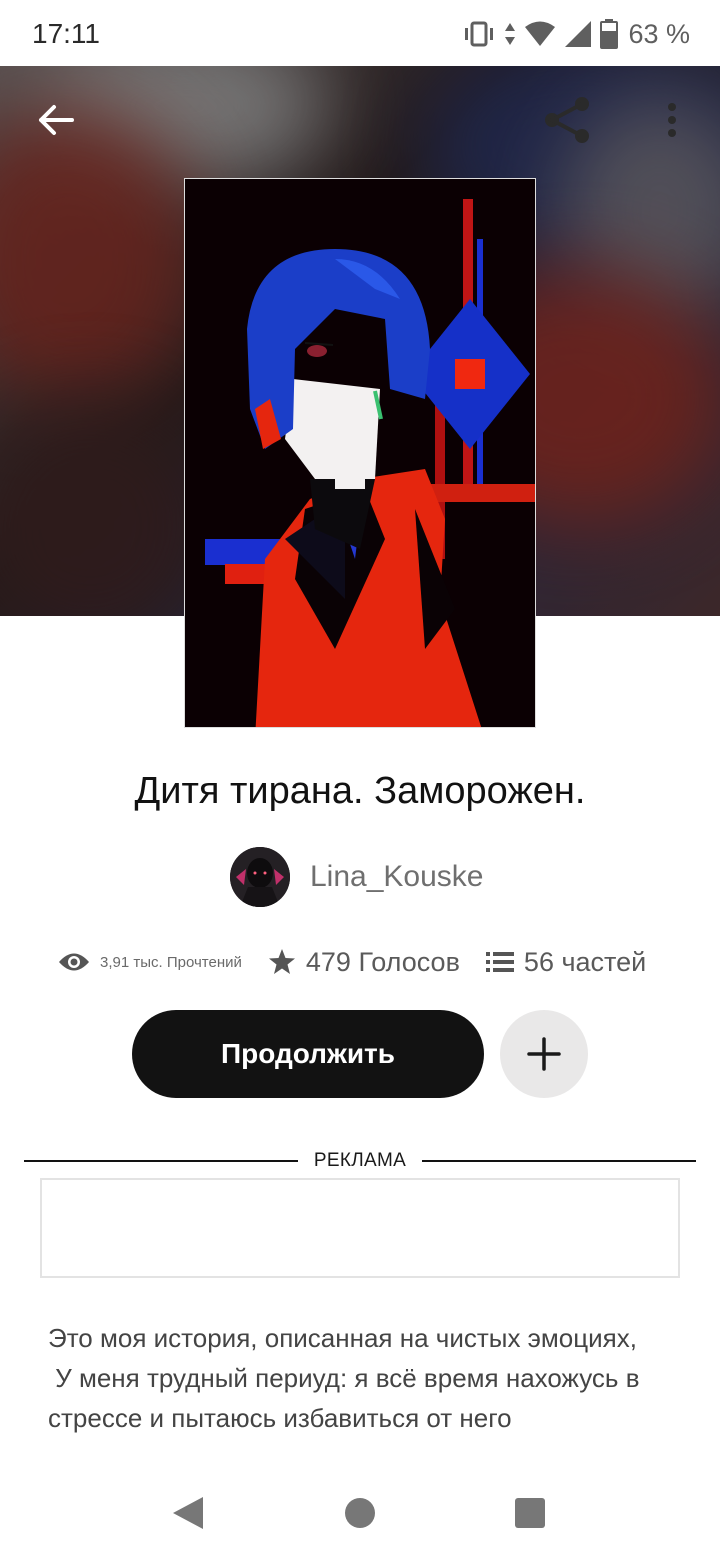  Describe the element at coordinates (308, 1054) in the screenshot. I see `continue-reading-button: Продолжить` at that location.